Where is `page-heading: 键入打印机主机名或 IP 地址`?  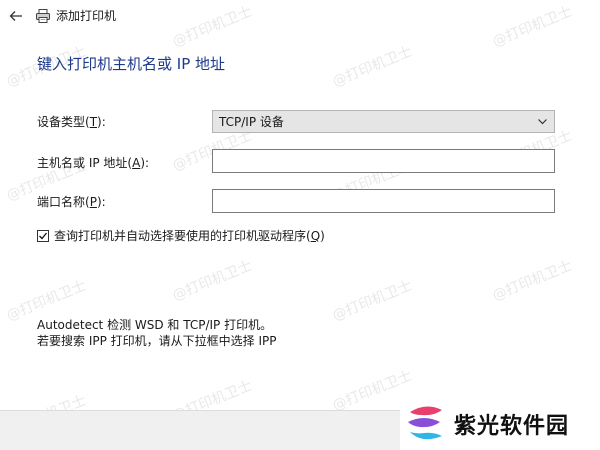
page-heading: 键入打印机主机名或 IP 地址 is located at coordinates (131, 64).